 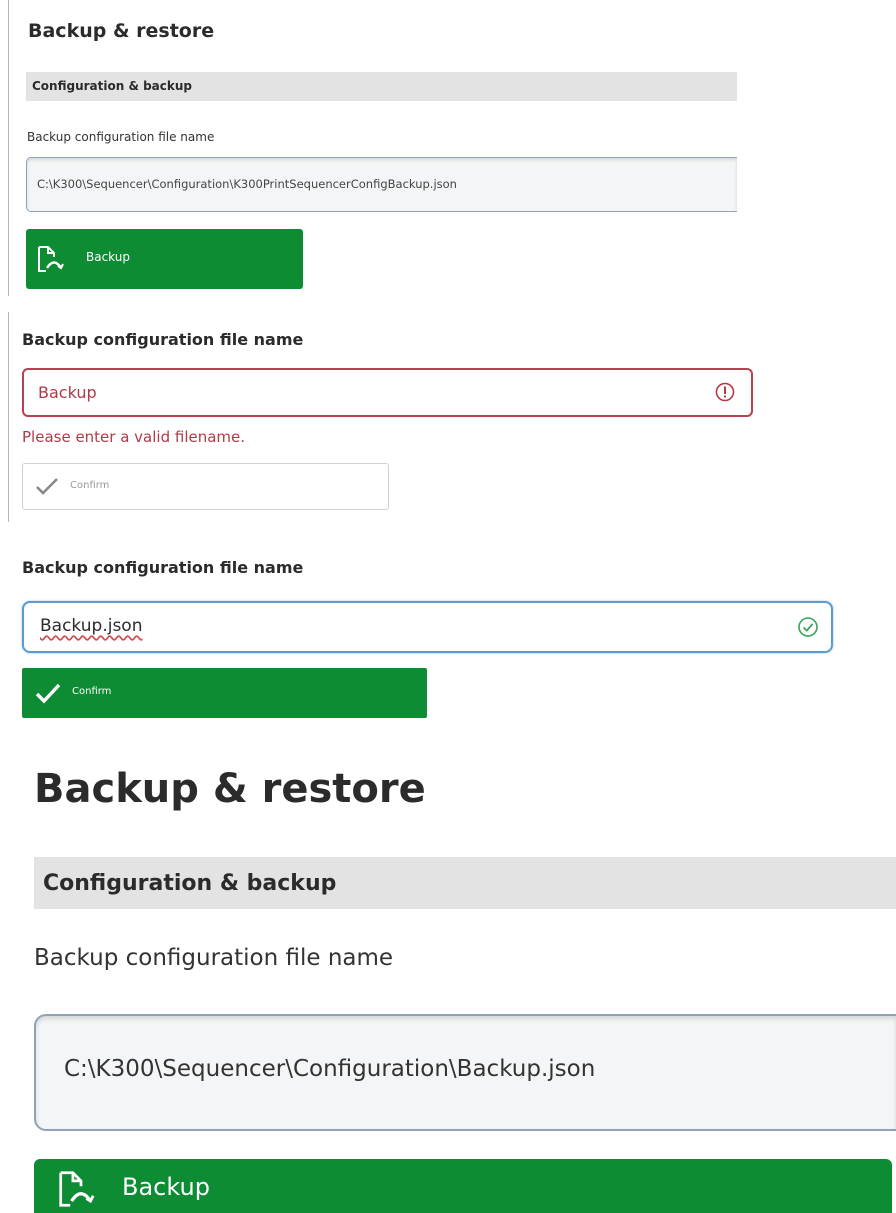 What do you see at coordinates (91, 626) in the screenshot?
I see `backup-filename-value: Backup.json` at bounding box center [91, 626].